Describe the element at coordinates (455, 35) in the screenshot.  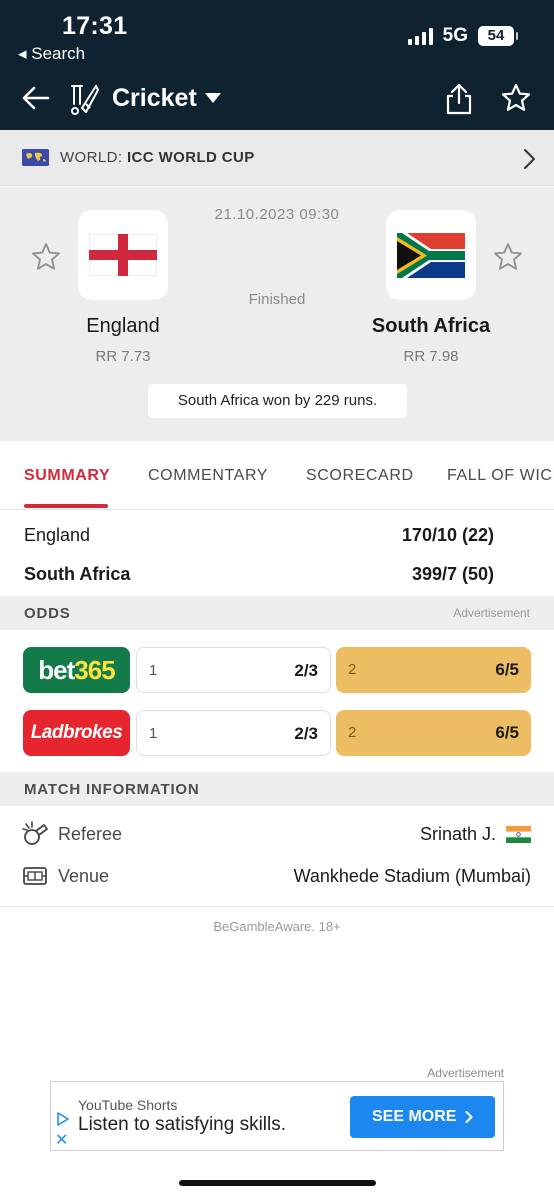
I see `network-type: 5G` at that location.